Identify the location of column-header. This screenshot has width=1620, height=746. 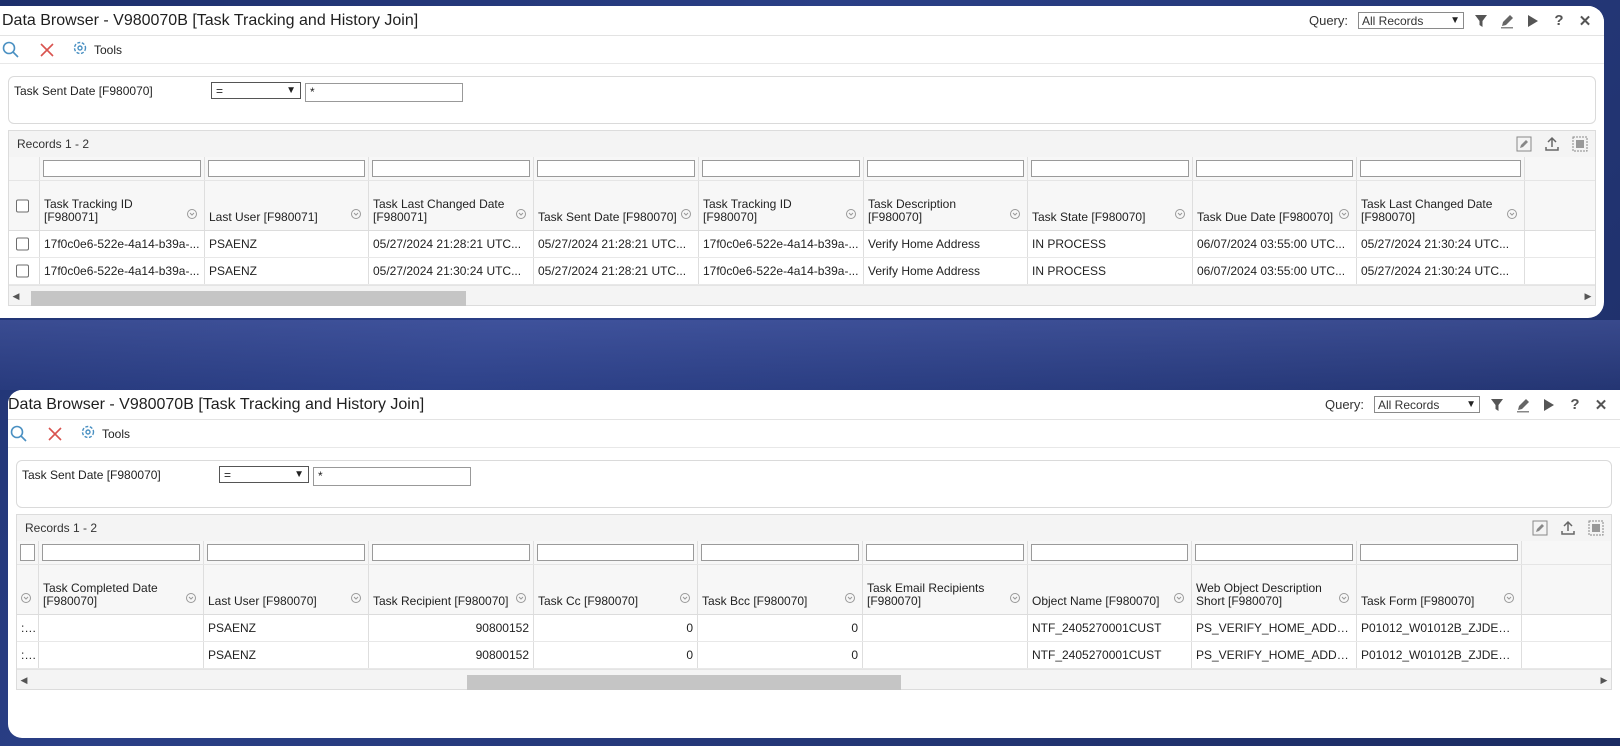
(28, 589).